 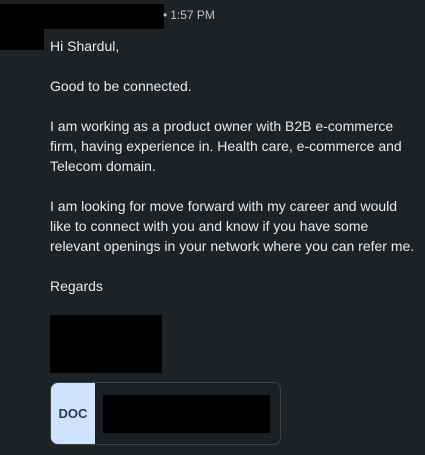 What do you see at coordinates (104, 16) in the screenshot?
I see `sender-name` at bounding box center [104, 16].